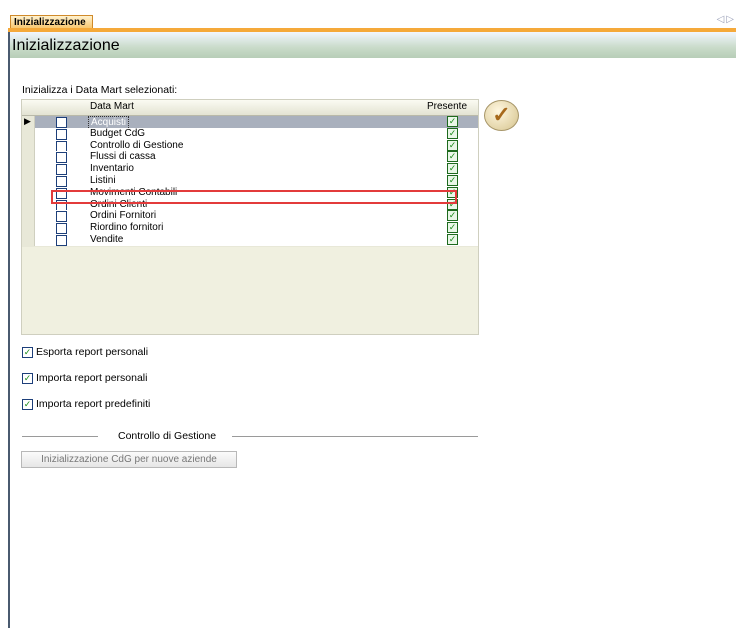 This screenshot has width=736, height=628. What do you see at coordinates (254, 197) in the screenshot?
I see `highlight-box` at bounding box center [254, 197].